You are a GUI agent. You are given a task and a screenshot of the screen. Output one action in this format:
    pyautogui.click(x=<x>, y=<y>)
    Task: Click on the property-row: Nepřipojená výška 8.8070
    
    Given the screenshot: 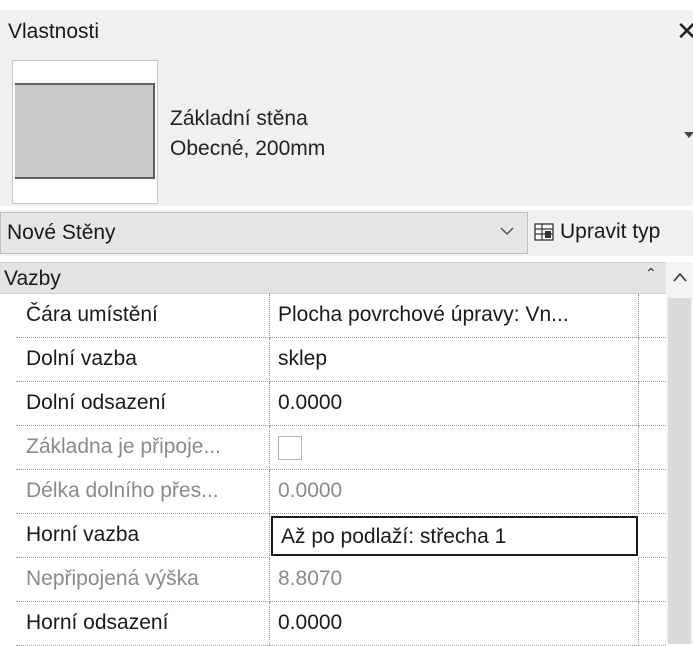 What is the action you would take?
    pyautogui.click(x=333, y=580)
    